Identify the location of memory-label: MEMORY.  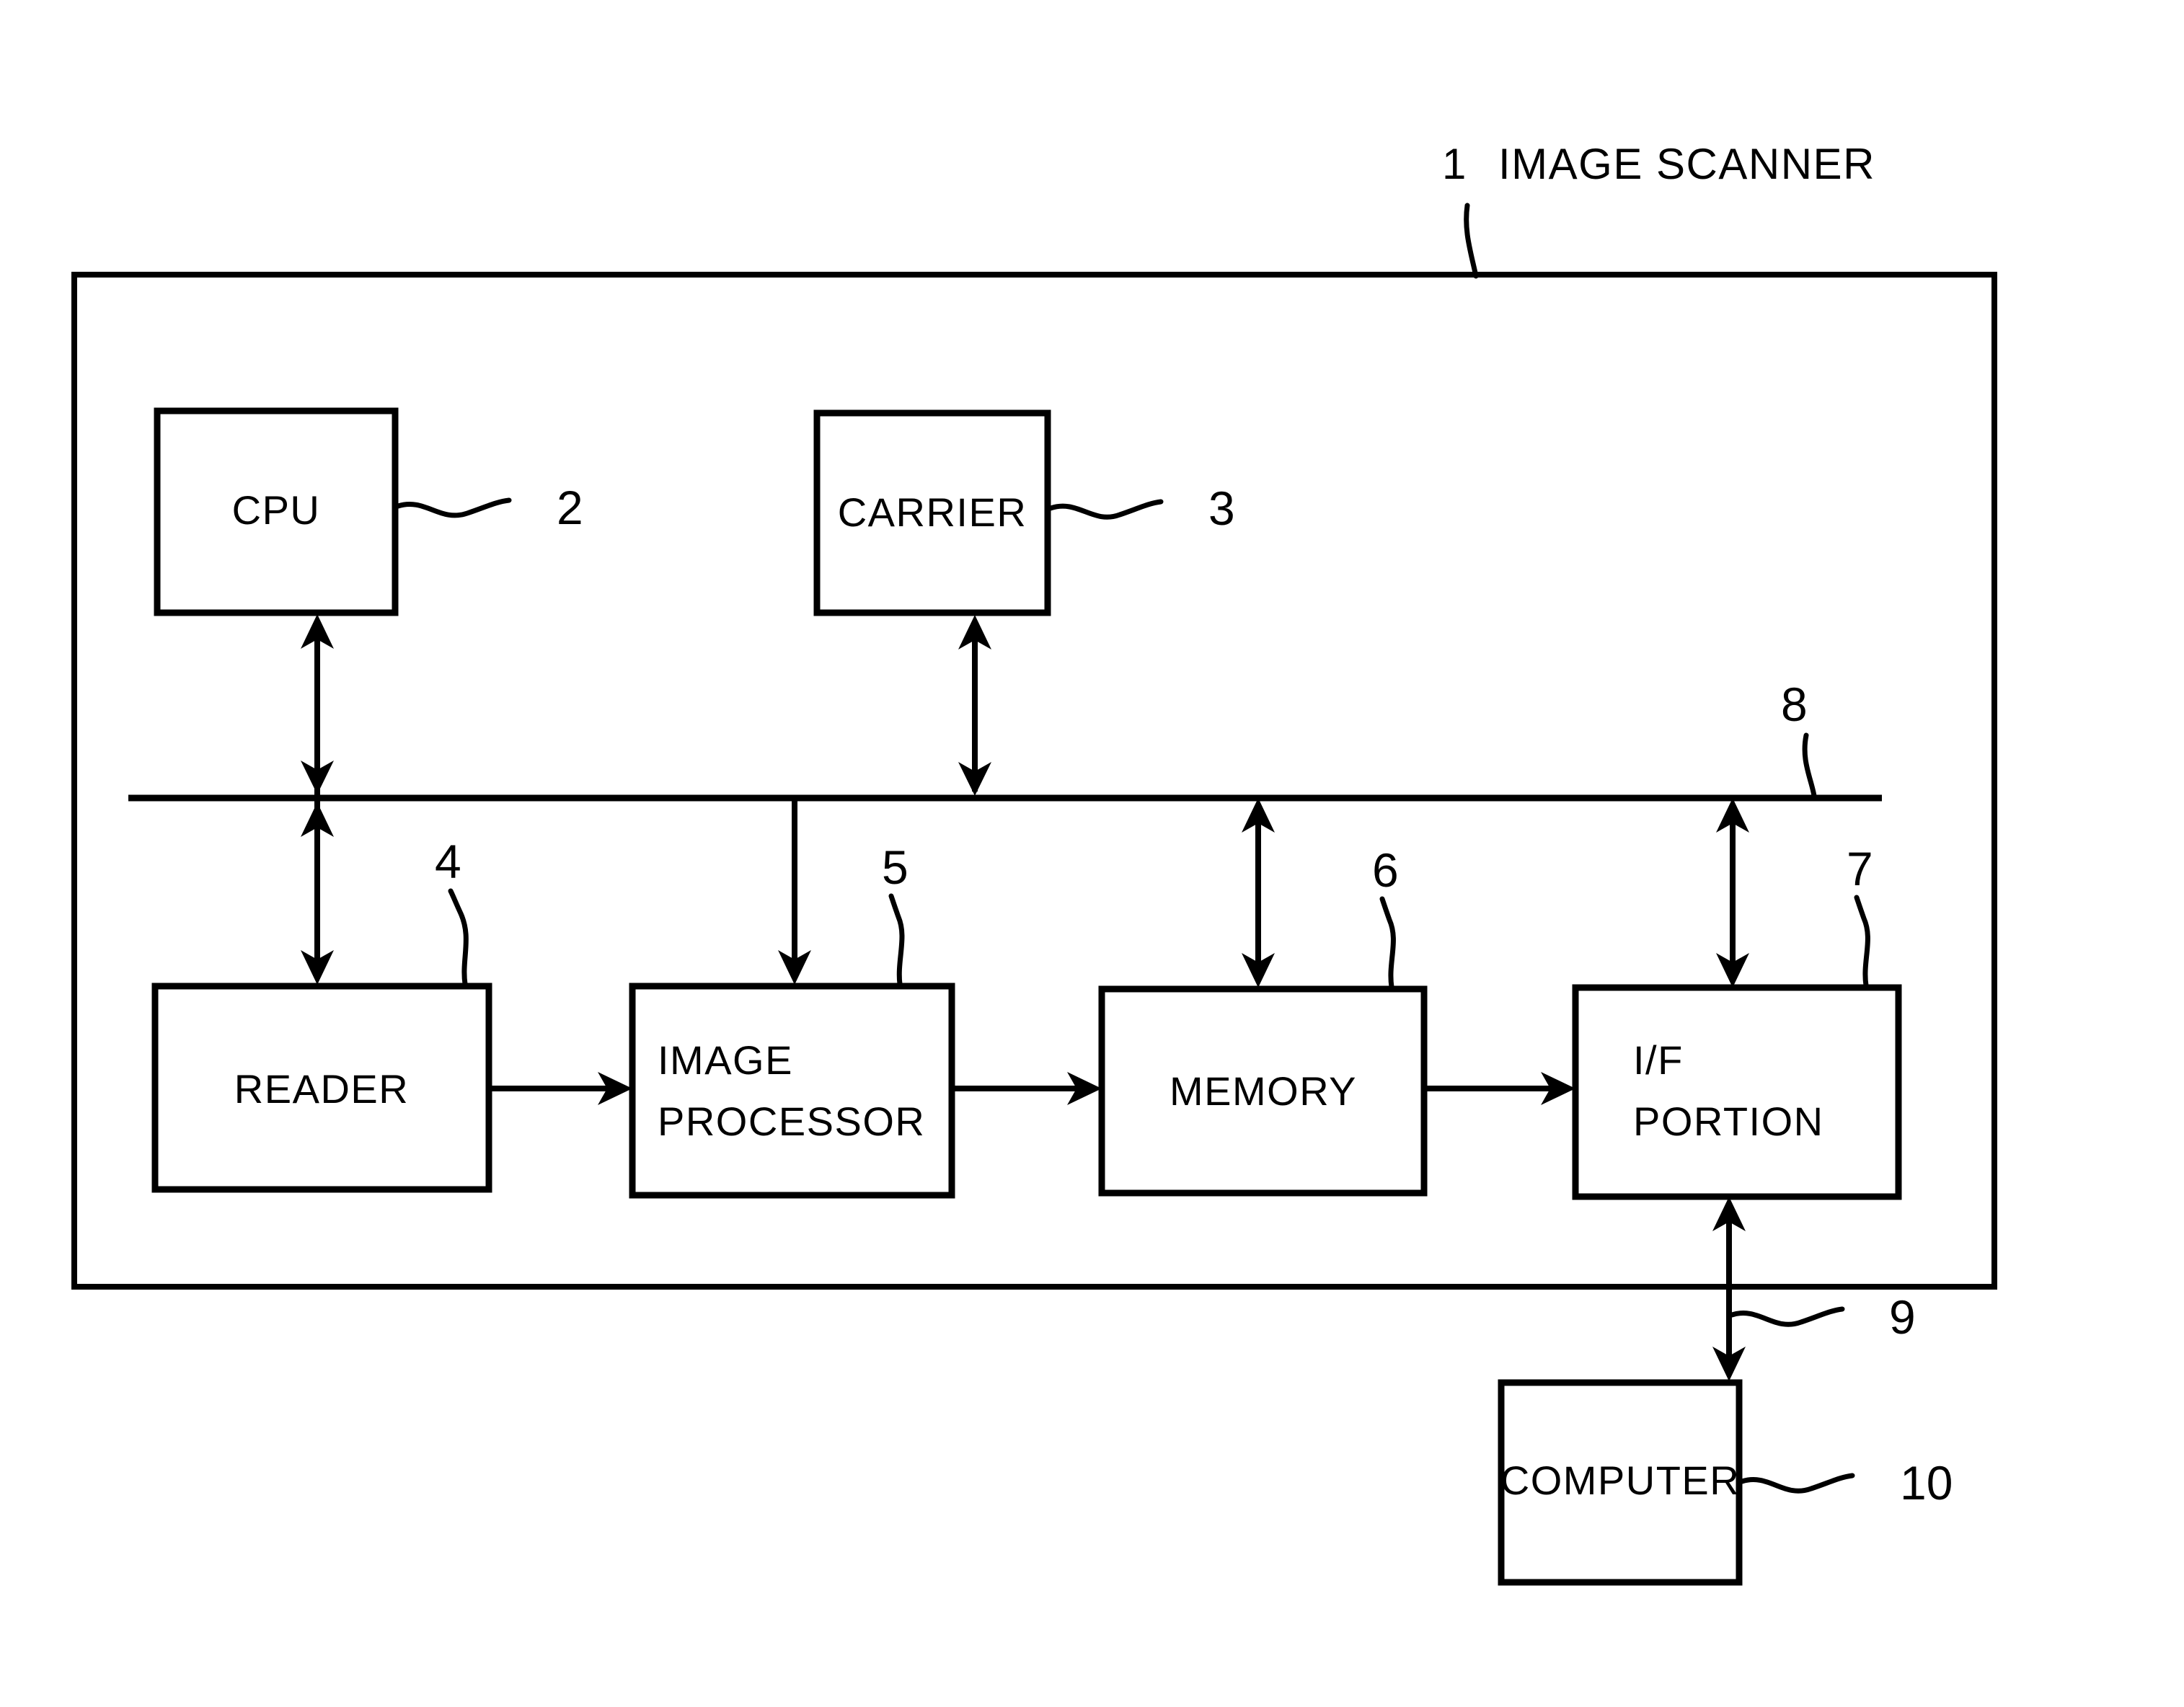
(1263, 1091).